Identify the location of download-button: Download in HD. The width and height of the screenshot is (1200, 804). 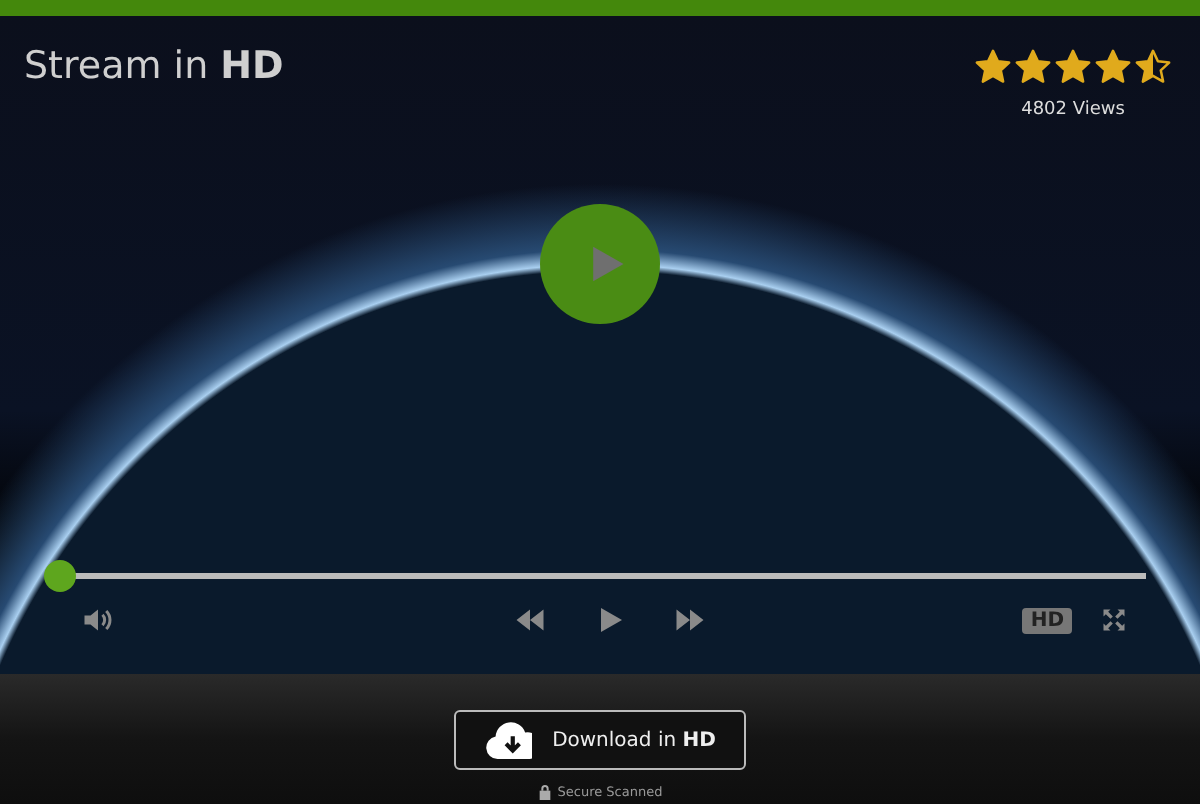
(600, 740).